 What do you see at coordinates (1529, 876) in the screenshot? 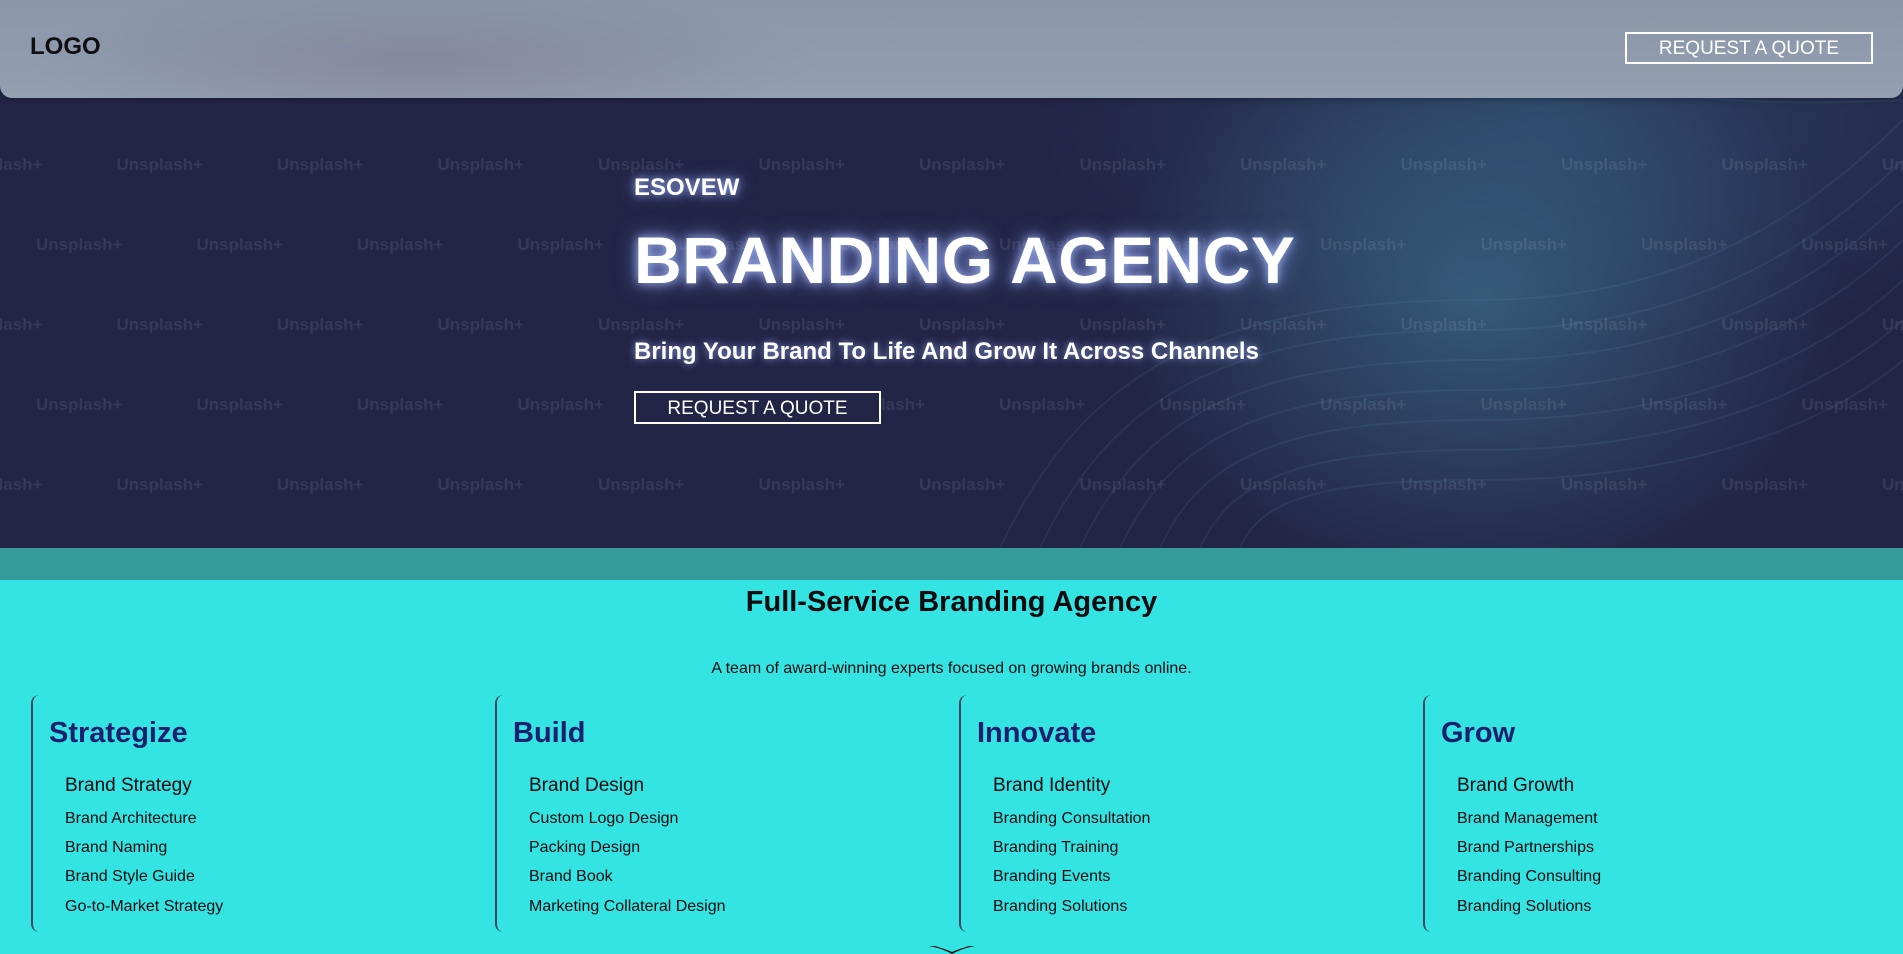
I see `list-item: Branding Consulting` at bounding box center [1529, 876].